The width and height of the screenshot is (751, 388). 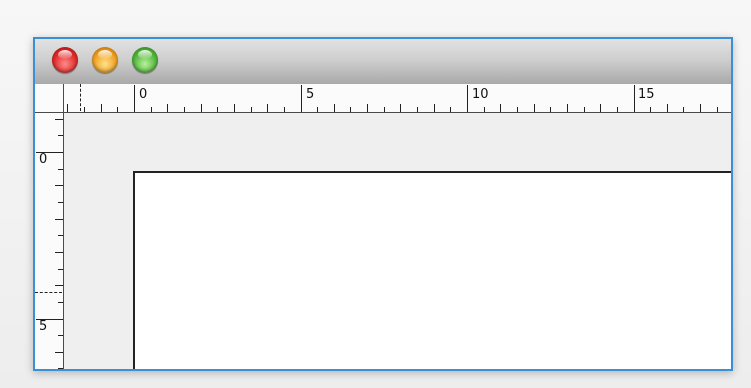 I want to click on ruler-label-h-10: 10, so click(x=480, y=94).